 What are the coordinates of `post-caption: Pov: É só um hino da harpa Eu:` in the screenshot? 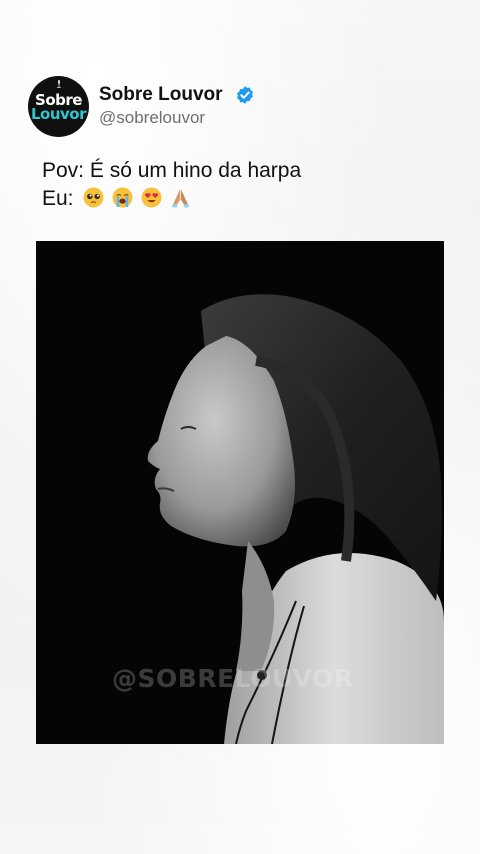 It's located at (242, 185).